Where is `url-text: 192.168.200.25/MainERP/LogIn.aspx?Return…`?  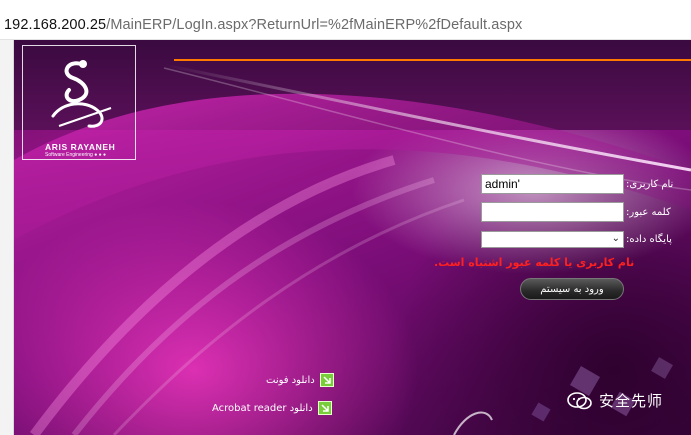 url-text: 192.168.200.25/MainERP/LogIn.aspx?Return… is located at coordinates (263, 25).